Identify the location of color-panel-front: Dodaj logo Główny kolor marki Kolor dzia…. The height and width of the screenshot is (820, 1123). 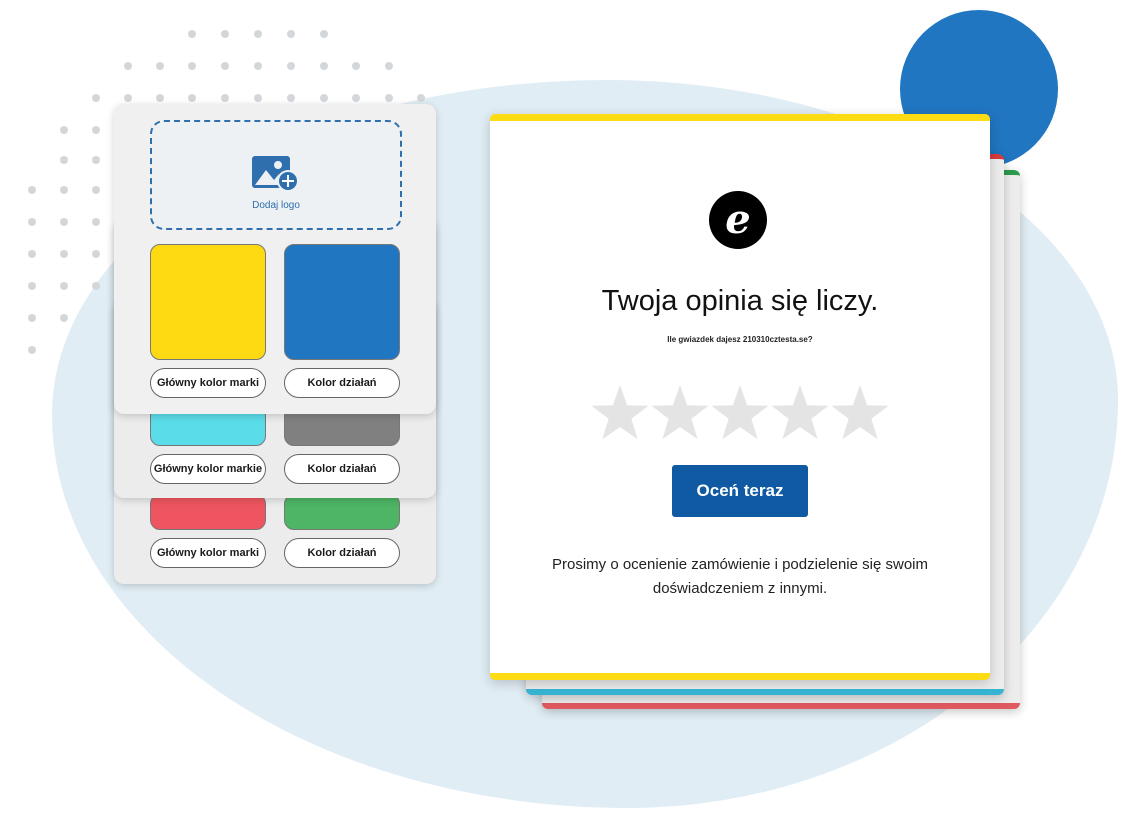
(275, 259).